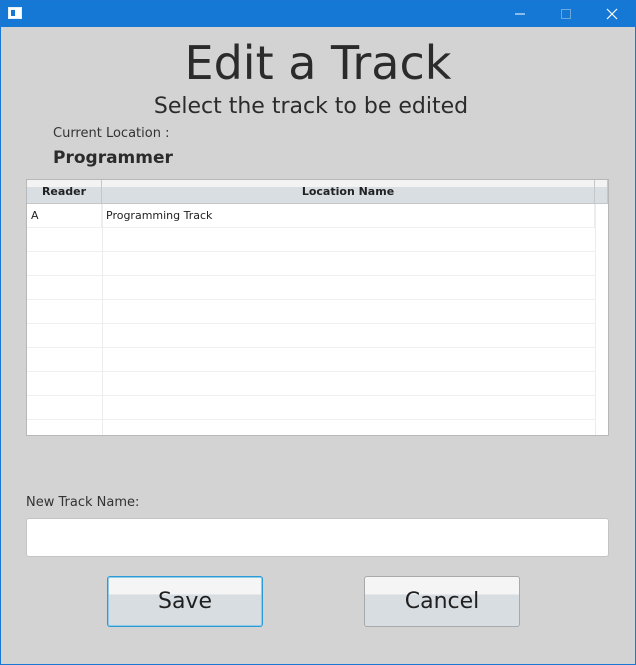 This screenshot has height=665, width=636. I want to click on maximize-button, so click(566, 14).